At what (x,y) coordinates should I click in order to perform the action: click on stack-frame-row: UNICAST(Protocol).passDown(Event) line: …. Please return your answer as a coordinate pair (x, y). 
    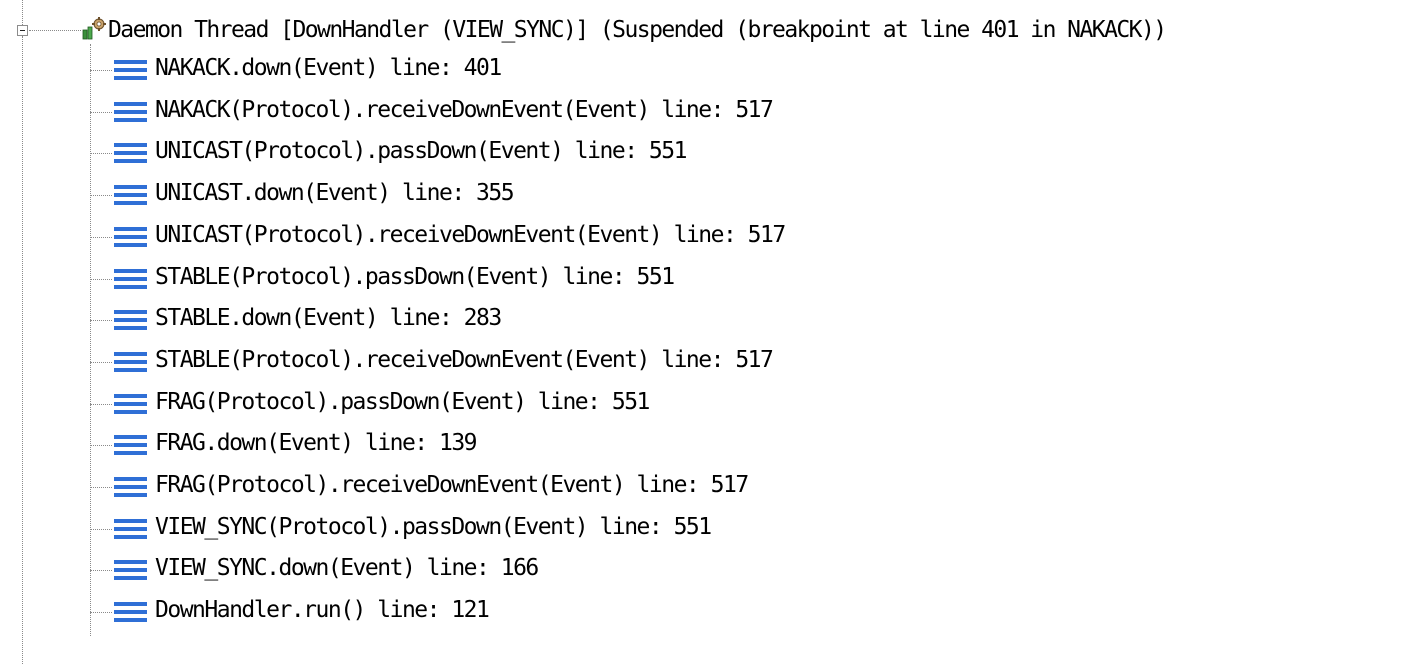
    Looking at the image, I should click on (714, 151).